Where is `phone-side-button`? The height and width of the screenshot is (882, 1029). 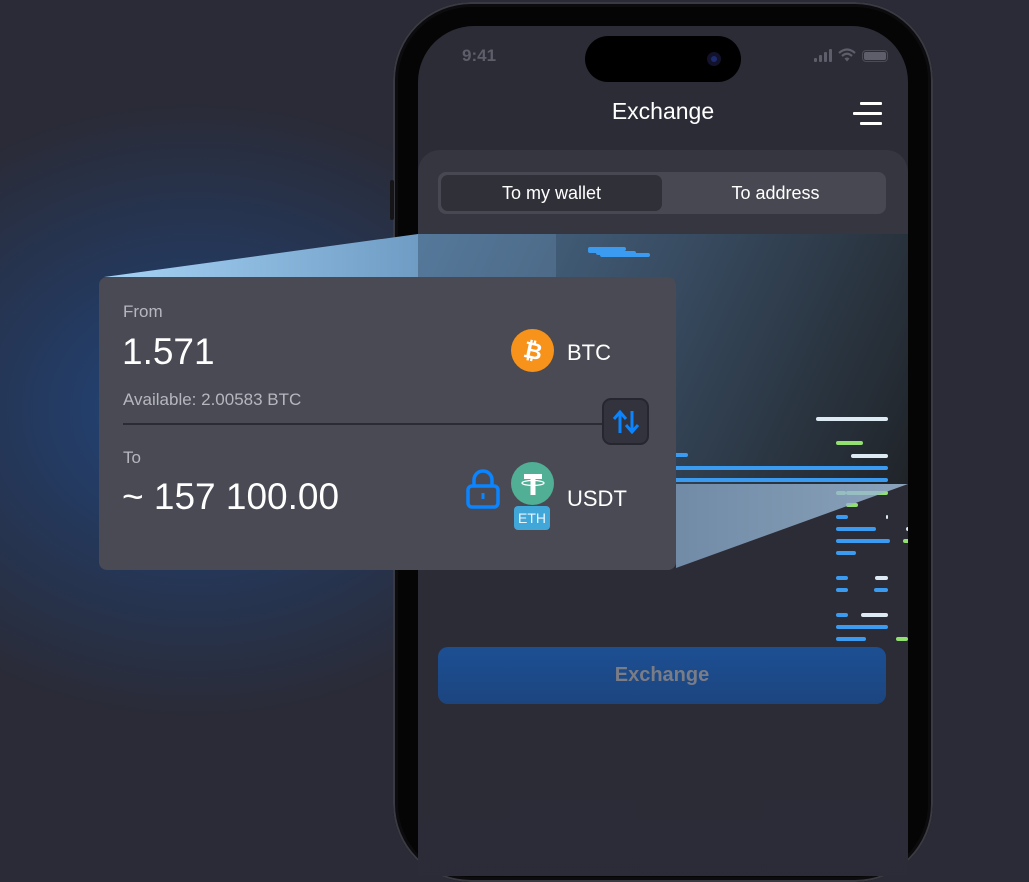
phone-side-button is located at coordinates (392, 200).